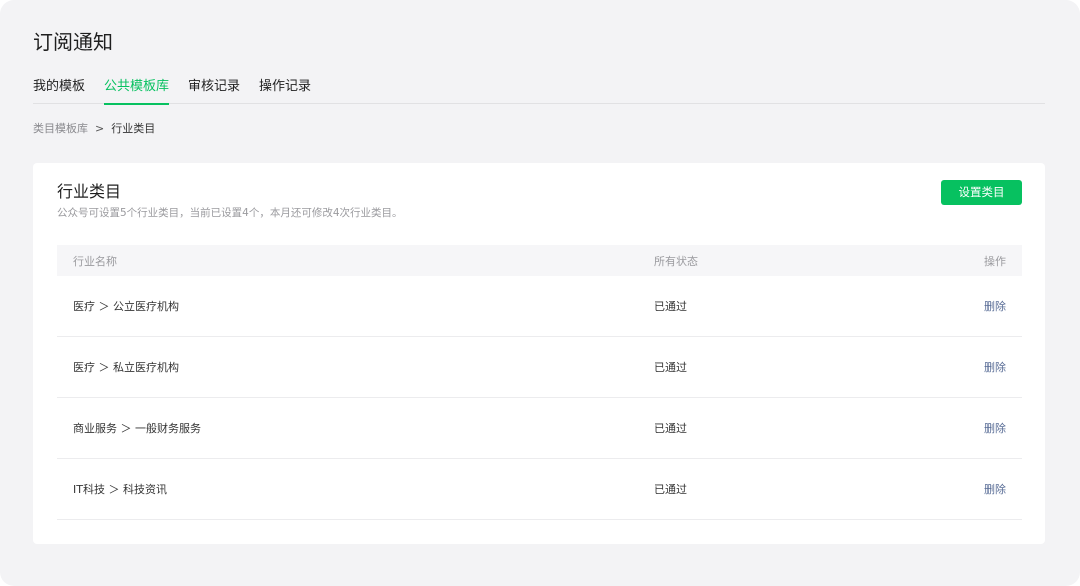  What do you see at coordinates (133, 128) in the screenshot?
I see `breadcrumb-current: 行业类目` at bounding box center [133, 128].